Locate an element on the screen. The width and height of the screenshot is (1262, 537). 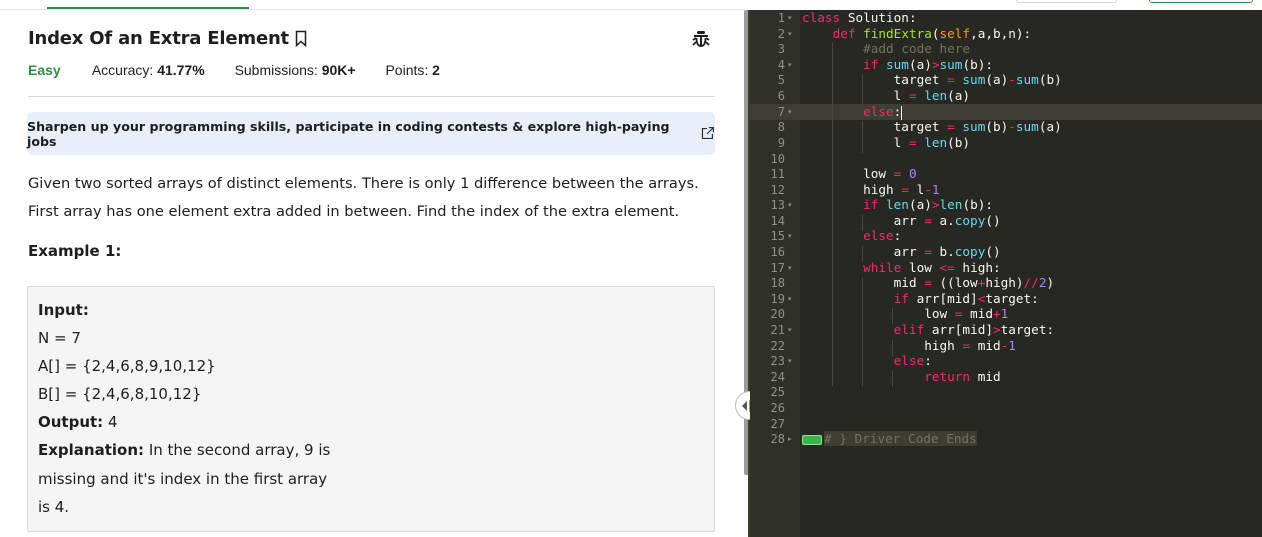
line-number: 13 is located at coordinates (777, 205).